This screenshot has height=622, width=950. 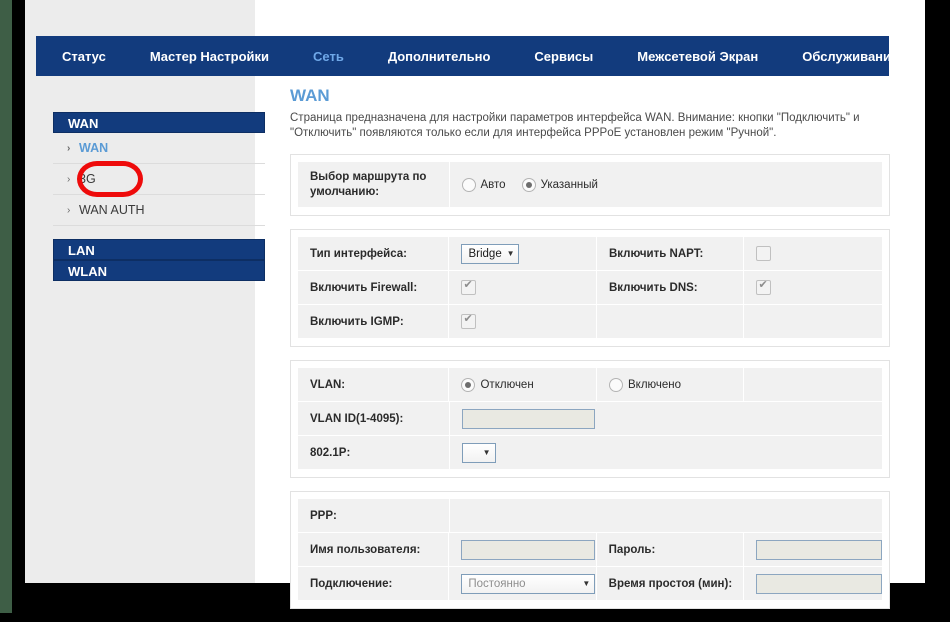 I want to click on sidebar-item-wan-label: WAN, so click(x=94, y=148).